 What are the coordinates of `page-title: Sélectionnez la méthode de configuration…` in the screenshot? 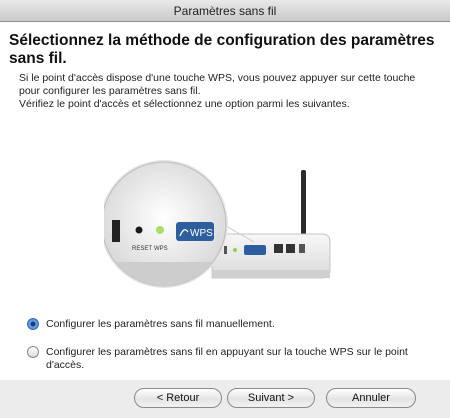 It's located at (222, 49).